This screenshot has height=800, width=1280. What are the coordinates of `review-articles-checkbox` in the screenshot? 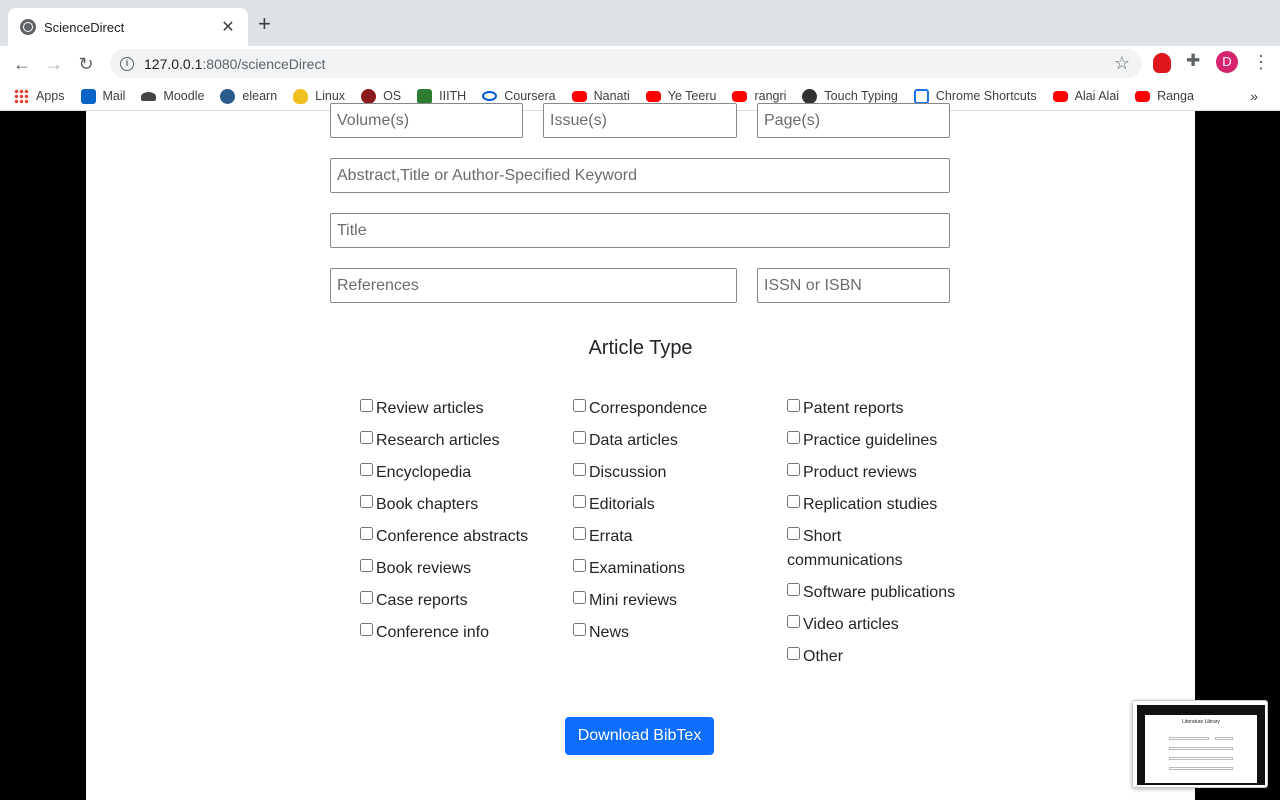 It's located at (366, 405).